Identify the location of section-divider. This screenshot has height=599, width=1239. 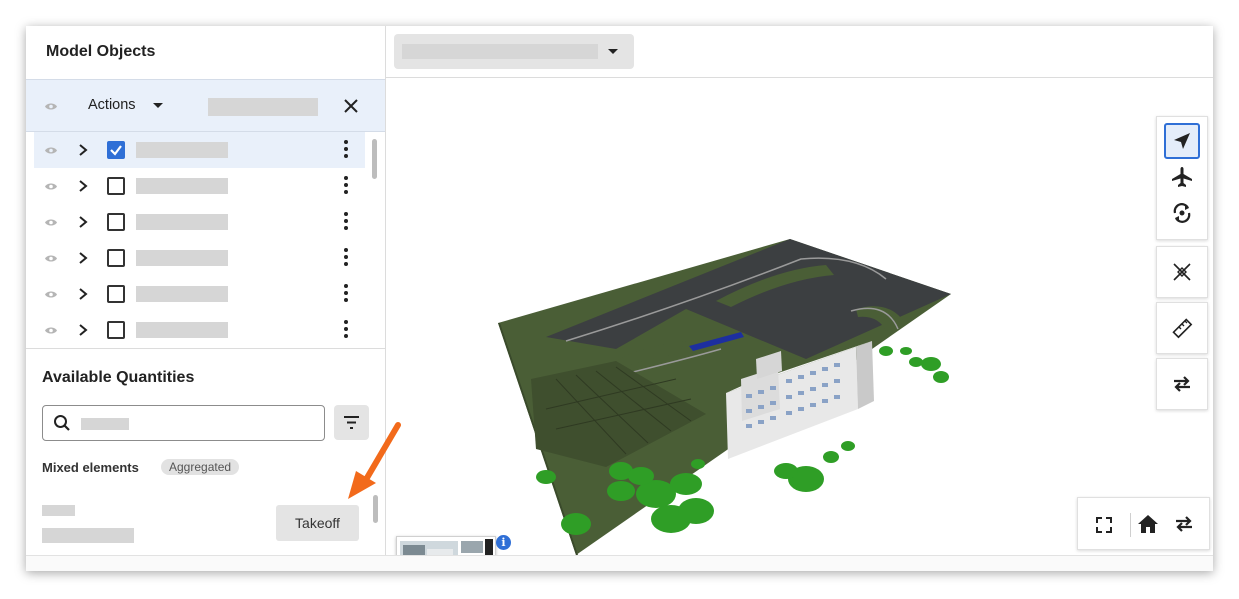
(205, 348).